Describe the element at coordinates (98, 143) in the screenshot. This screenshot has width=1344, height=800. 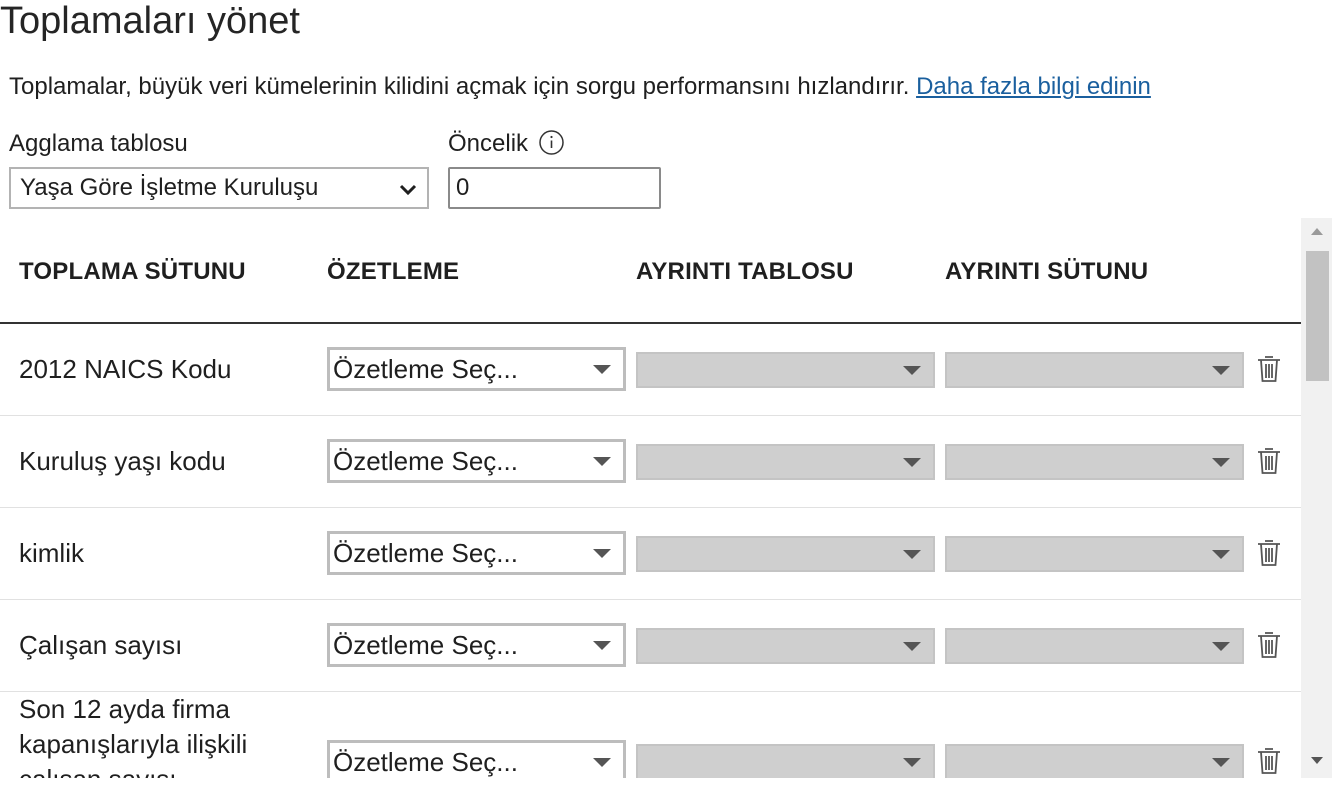
I see `aggregation-table-label: Agglama tablosu` at that location.